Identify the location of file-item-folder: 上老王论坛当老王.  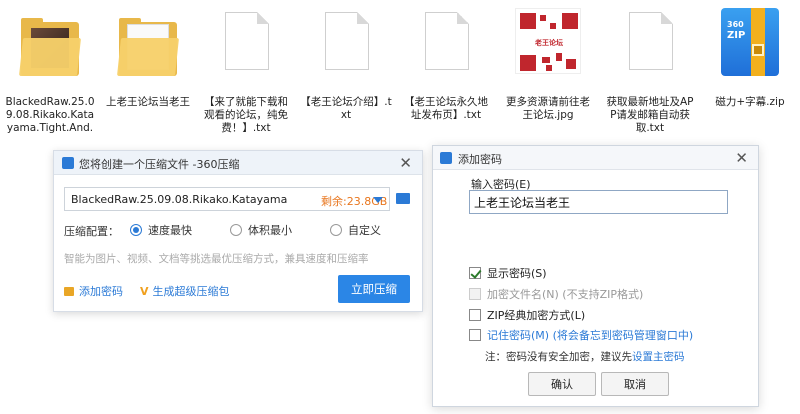
(148, 56).